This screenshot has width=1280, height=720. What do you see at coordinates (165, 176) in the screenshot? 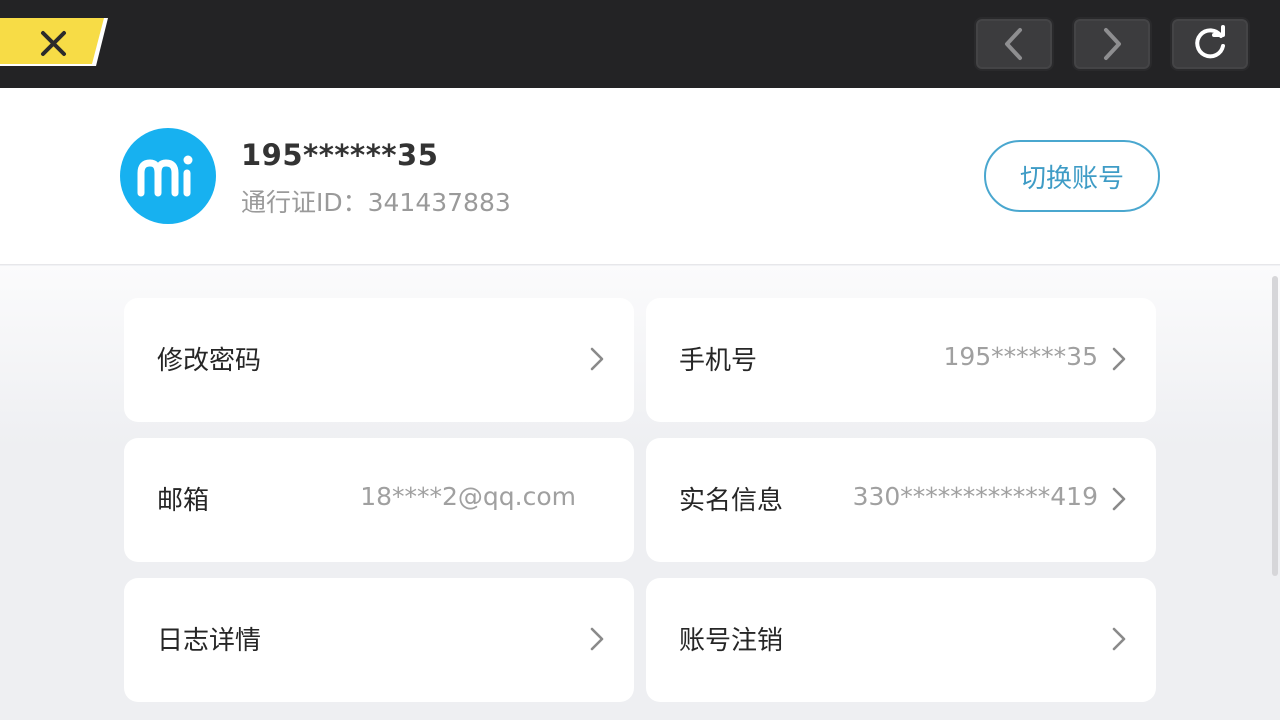
I see `mi-logo` at bounding box center [165, 176].